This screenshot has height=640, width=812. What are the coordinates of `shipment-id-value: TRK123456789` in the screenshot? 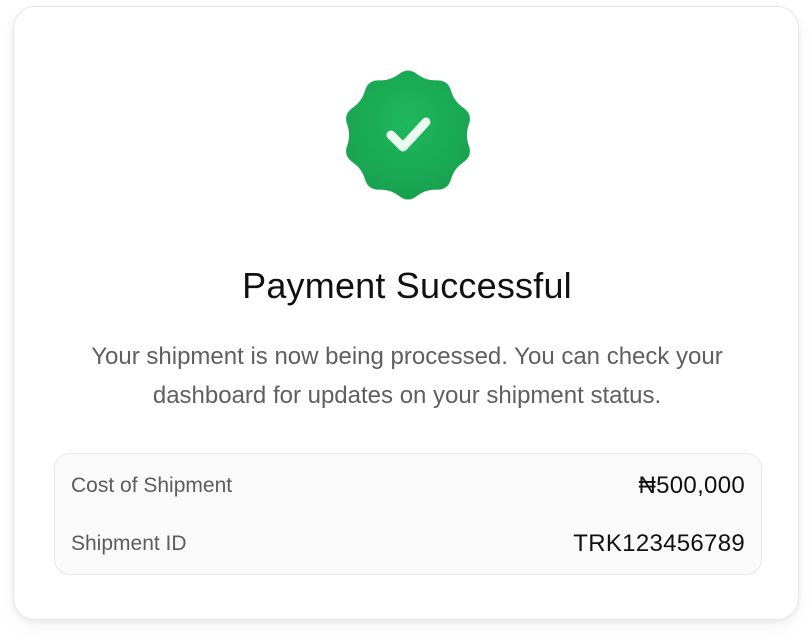 It's located at (659, 543).